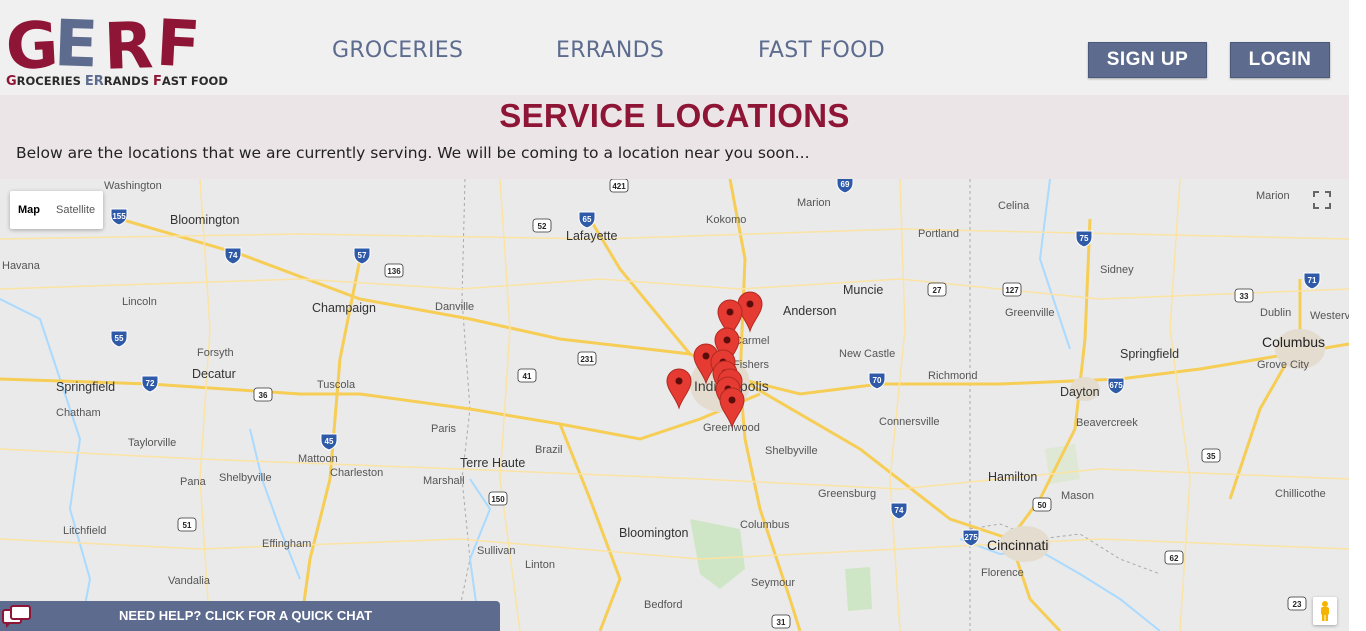 Image resolution: width=1366 pixels, height=631 pixels. What do you see at coordinates (397, 50) in the screenshot?
I see `nav-groceries: GROCERIES` at bounding box center [397, 50].